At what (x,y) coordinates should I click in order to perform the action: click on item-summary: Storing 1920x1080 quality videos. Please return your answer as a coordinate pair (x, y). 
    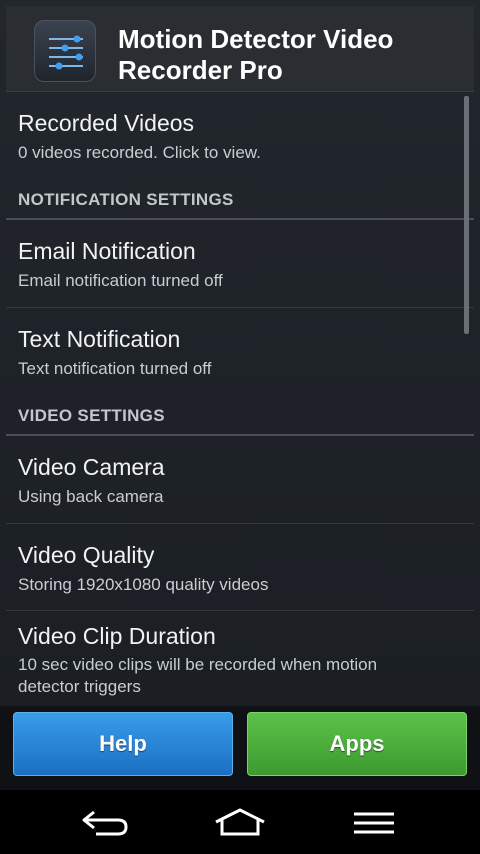
    Looking at the image, I should click on (143, 584).